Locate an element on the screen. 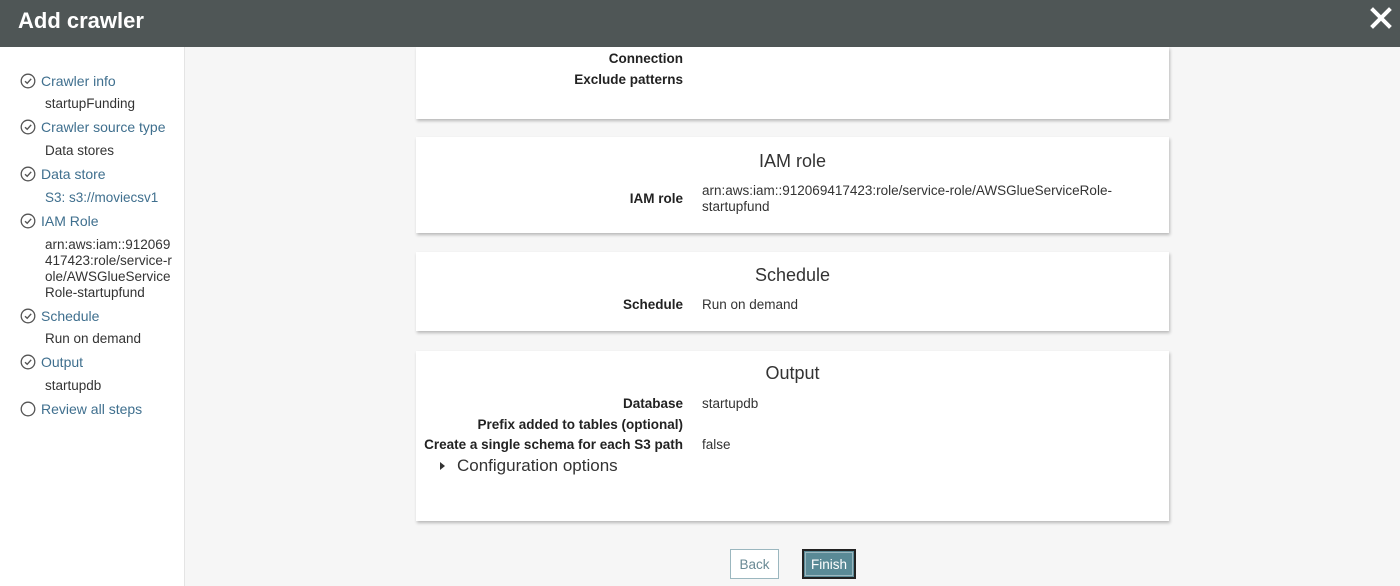 Image resolution: width=1400 pixels, height=586 pixels. row-value: false is located at coordinates (716, 444).